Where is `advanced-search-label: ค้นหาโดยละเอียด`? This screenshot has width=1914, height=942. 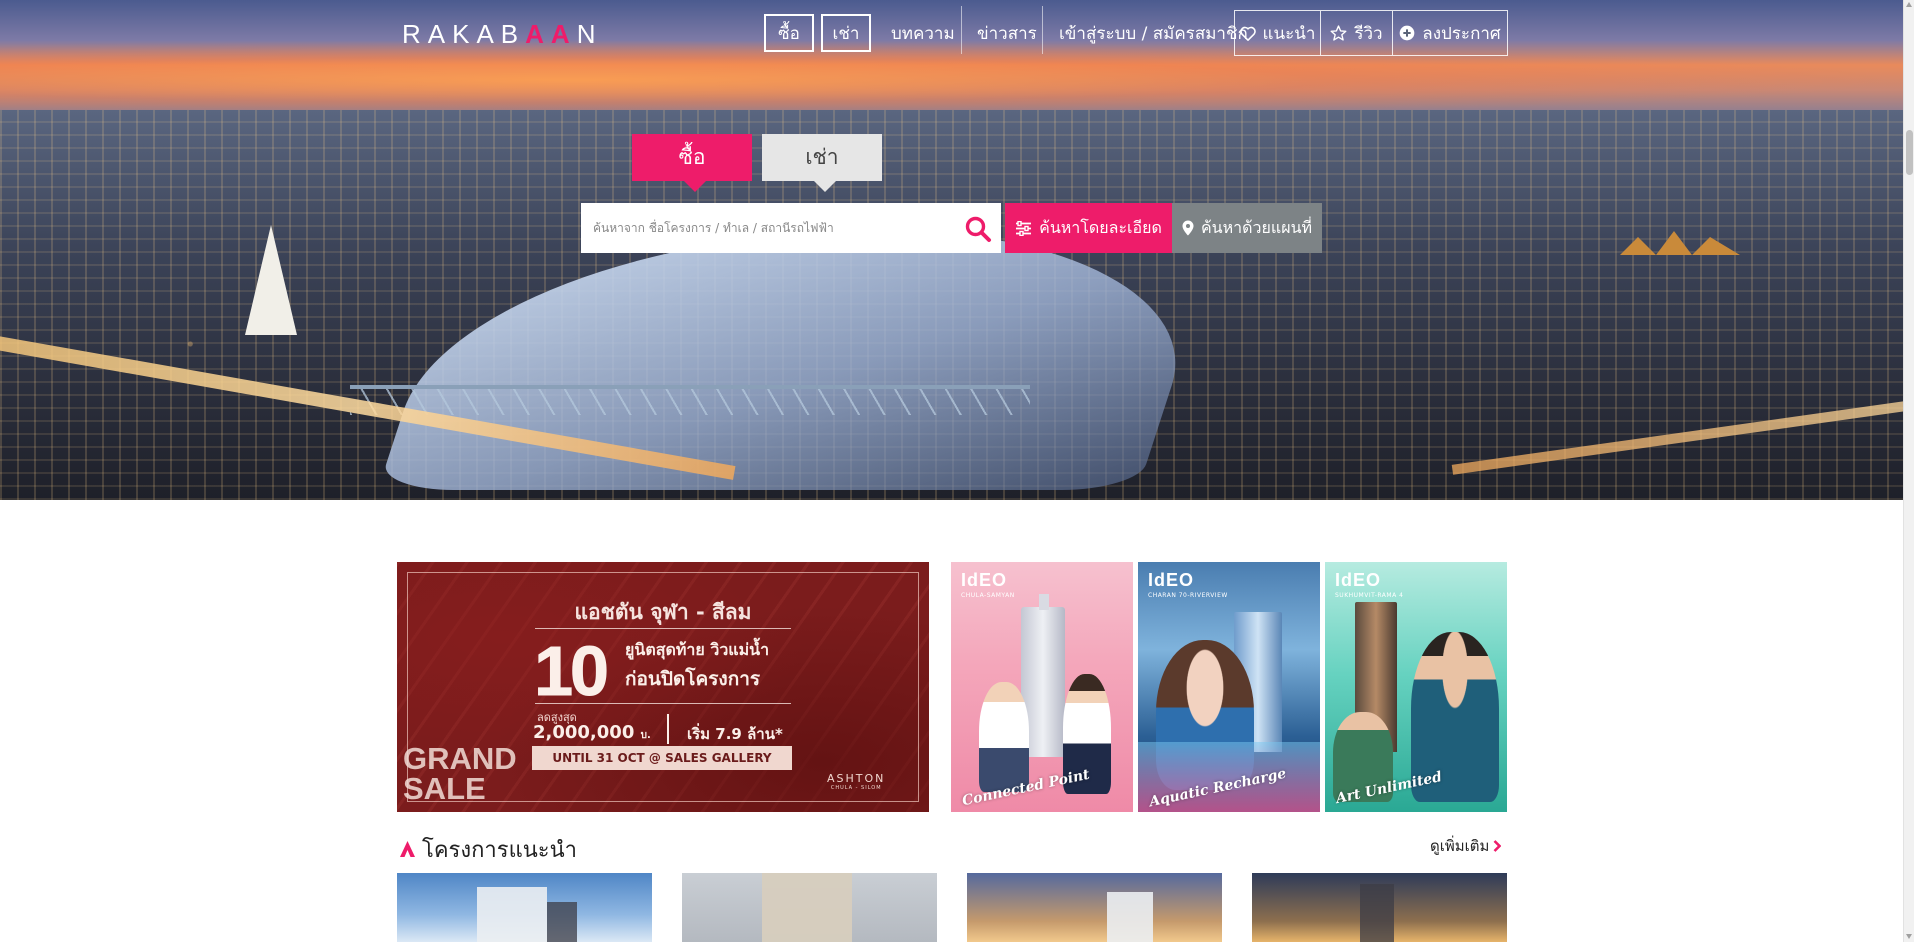 advanced-search-label: ค้นหาโดยละเอียด is located at coordinates (1100, 227).